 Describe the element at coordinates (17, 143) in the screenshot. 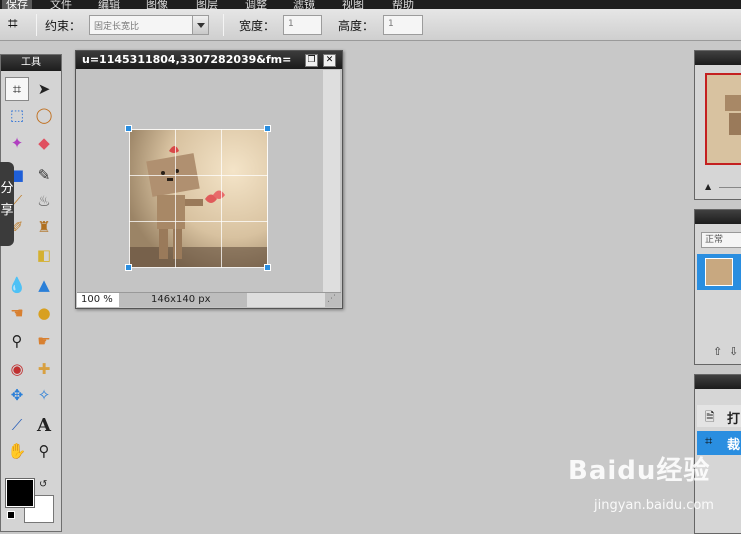

I see `magic-wand-icon: ✦` at that location.